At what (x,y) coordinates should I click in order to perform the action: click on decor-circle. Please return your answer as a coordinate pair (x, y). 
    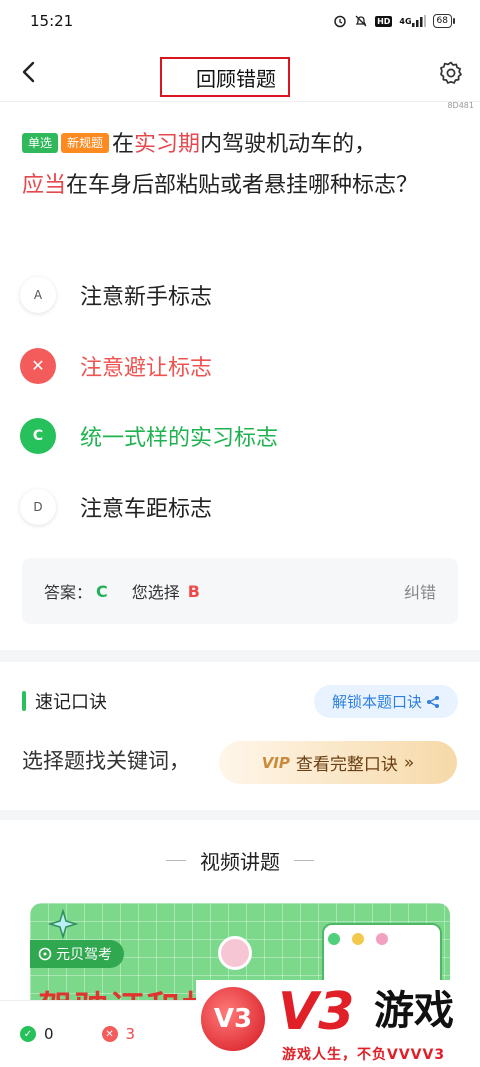
    Looking at the image, I should click on (235, 953).